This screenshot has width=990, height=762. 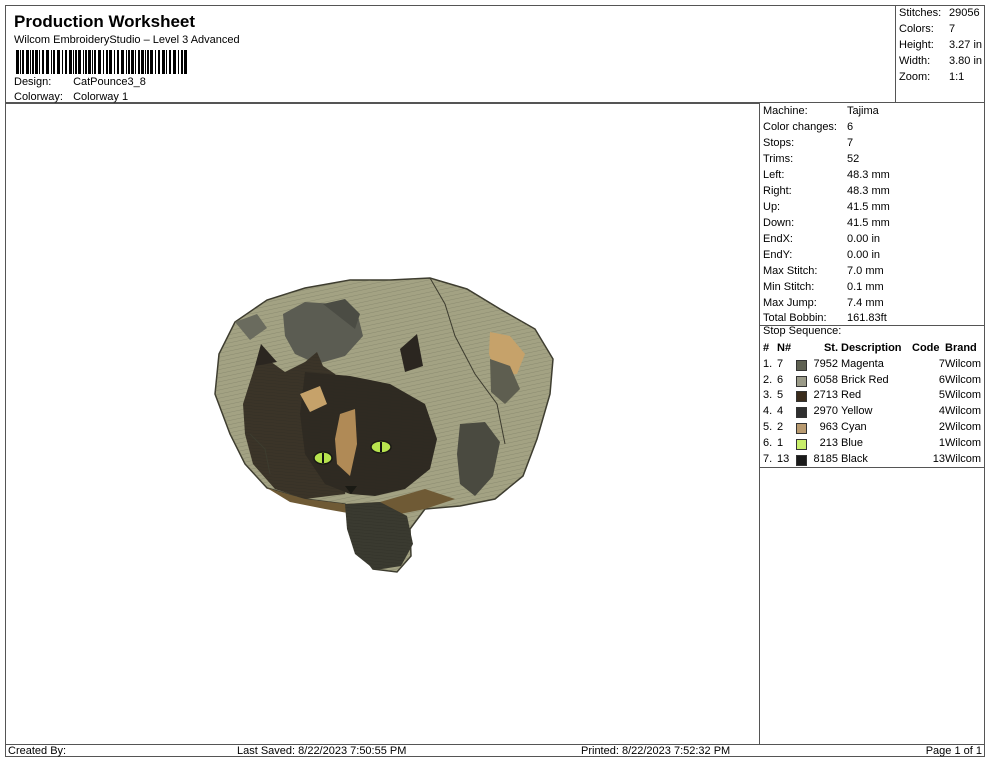 I want to click on stop-row: 1. 7 7952 Magenta 7 Wilcom, so click(x=872, y=365).